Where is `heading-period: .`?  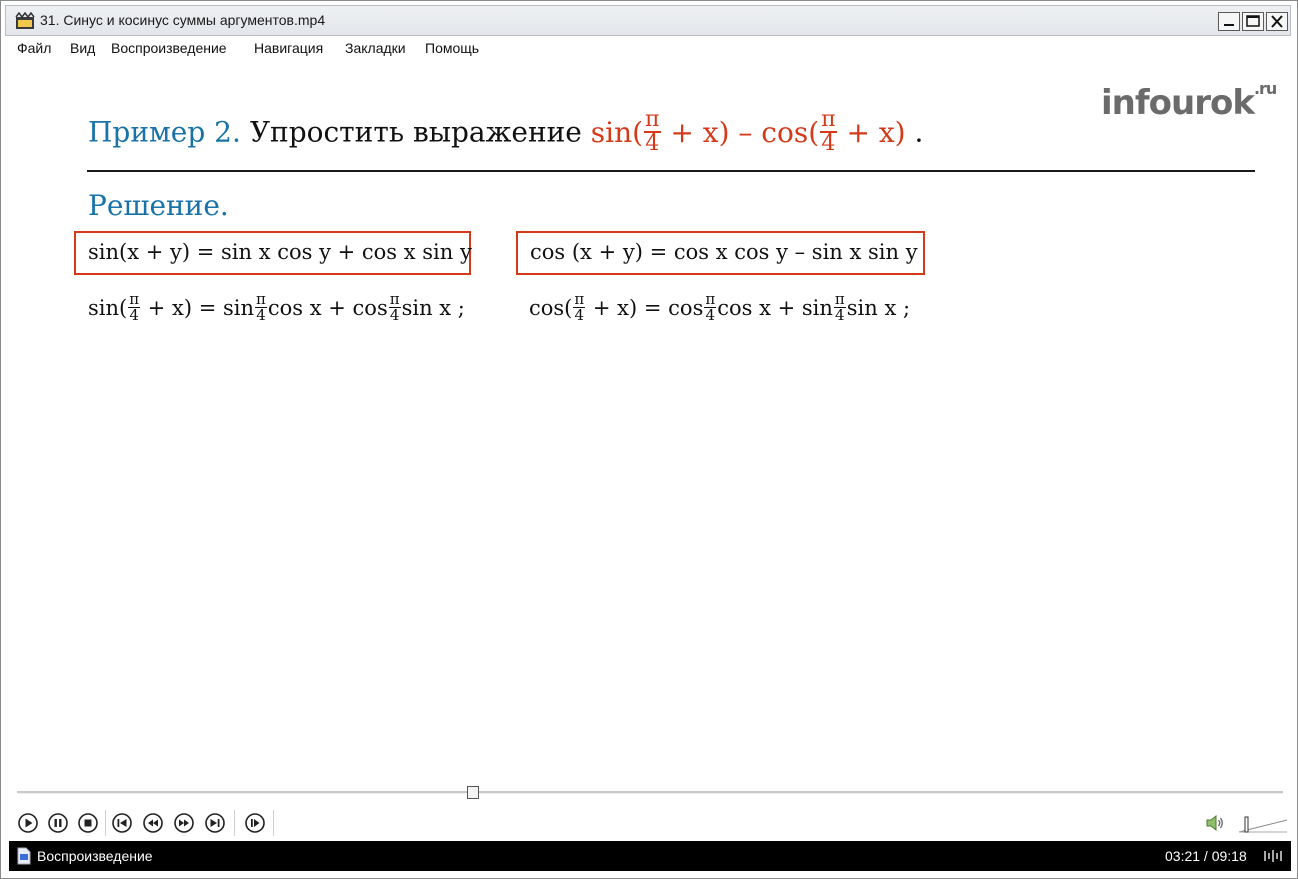
heading-period: . is located at coordinates (914, 132).